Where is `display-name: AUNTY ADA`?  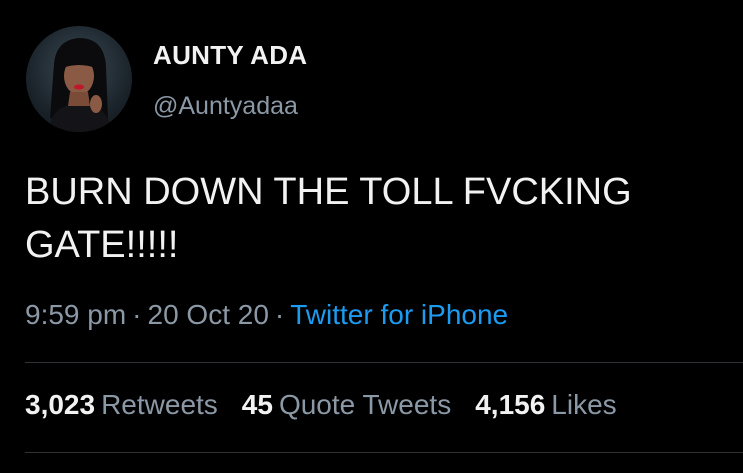 display-name: AUNTY ADA is located at coordinates (230, 55).